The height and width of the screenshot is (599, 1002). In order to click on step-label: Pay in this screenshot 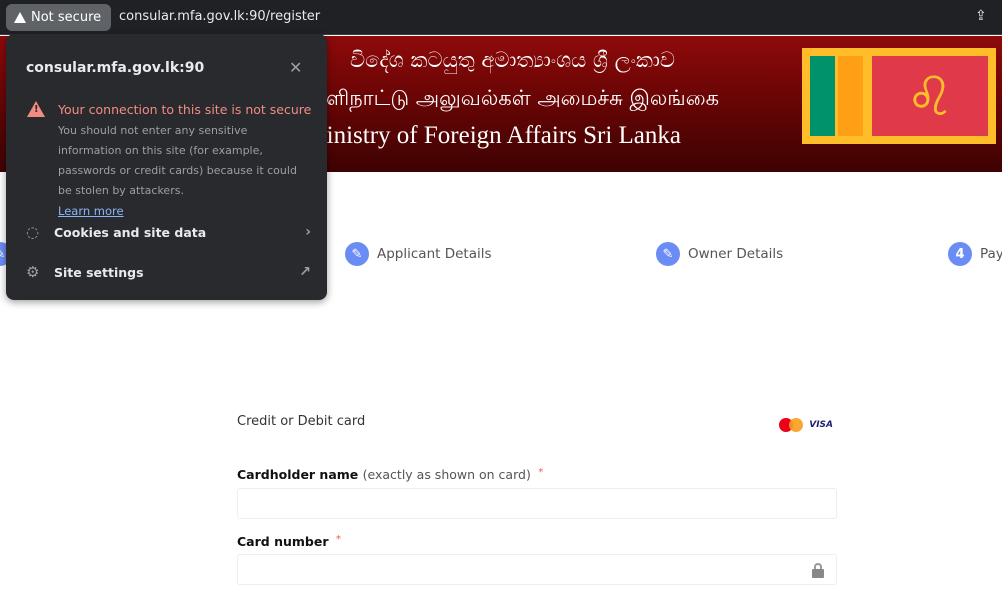, I will do `click(991, 254)`.